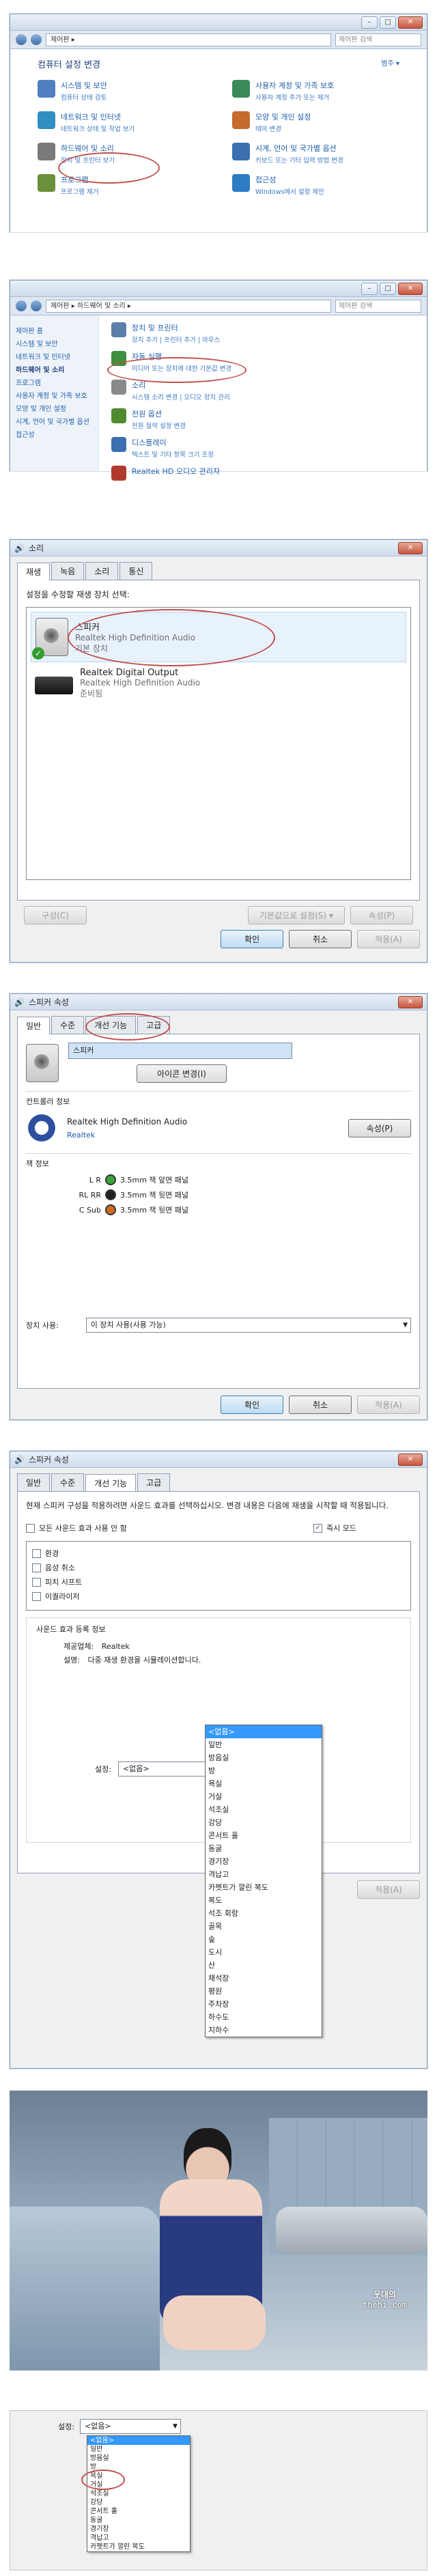 This screenshot has width=437, height=2576. What do you see at coordinates (283, 128) in the screenshot?
I see `category-link: 테마 변경` at bounding box center [283, 128].